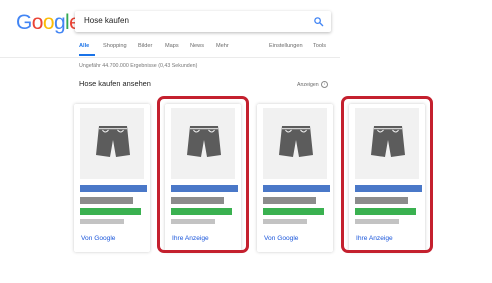  What do you see at coordinates (59, 22) in the screenshot?
I see `logo-letter: g` at bounding box center [59, 22].